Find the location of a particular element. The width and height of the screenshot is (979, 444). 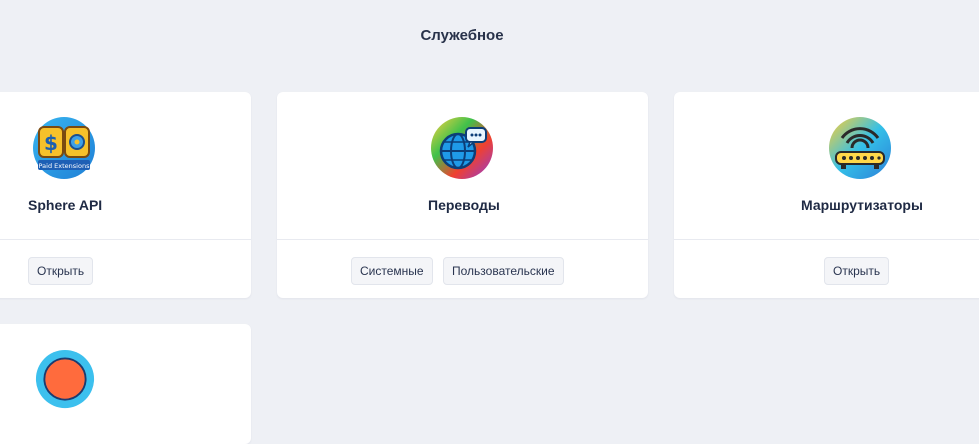

card-actions: Системные Пользовательские is located at coordinates (462, 271).